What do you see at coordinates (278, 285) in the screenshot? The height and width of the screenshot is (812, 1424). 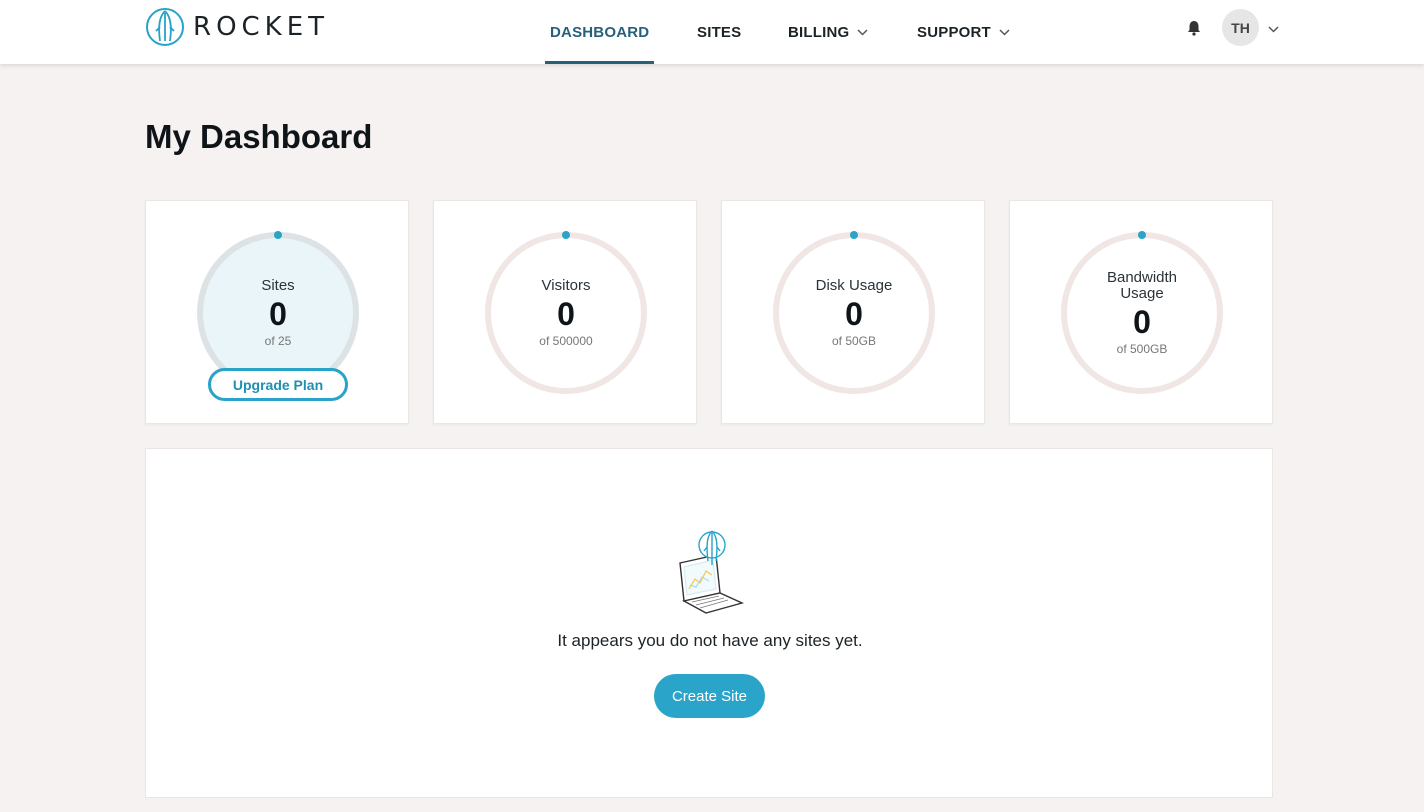 I see `stat-label: Sites` at bounding box center [278, 285].